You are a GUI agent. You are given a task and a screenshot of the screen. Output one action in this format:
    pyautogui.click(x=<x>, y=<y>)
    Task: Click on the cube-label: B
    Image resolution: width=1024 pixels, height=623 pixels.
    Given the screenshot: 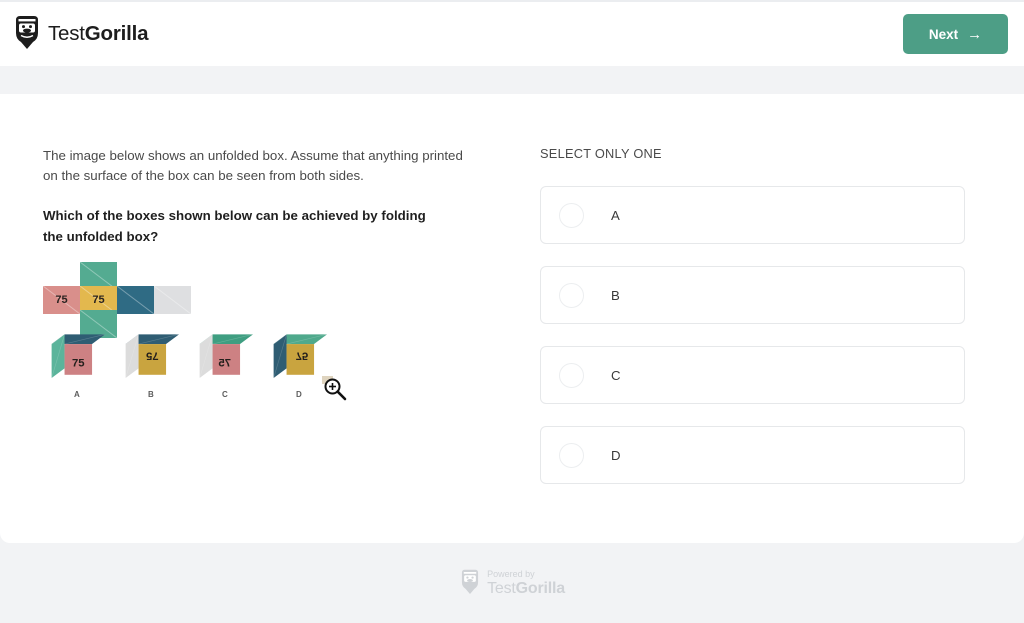 What is the action you would take?
    pyautogui.click(x=151, y=394)
    